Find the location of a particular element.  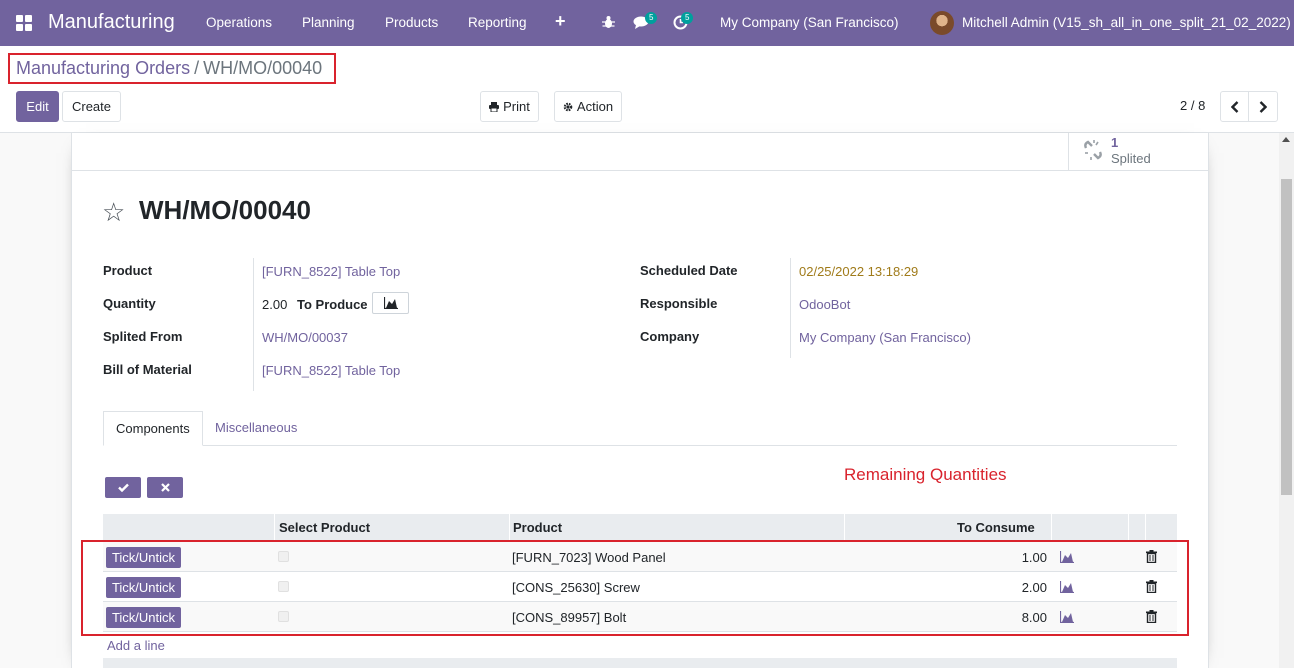

printer-icon is located at coordinates (494, 106).